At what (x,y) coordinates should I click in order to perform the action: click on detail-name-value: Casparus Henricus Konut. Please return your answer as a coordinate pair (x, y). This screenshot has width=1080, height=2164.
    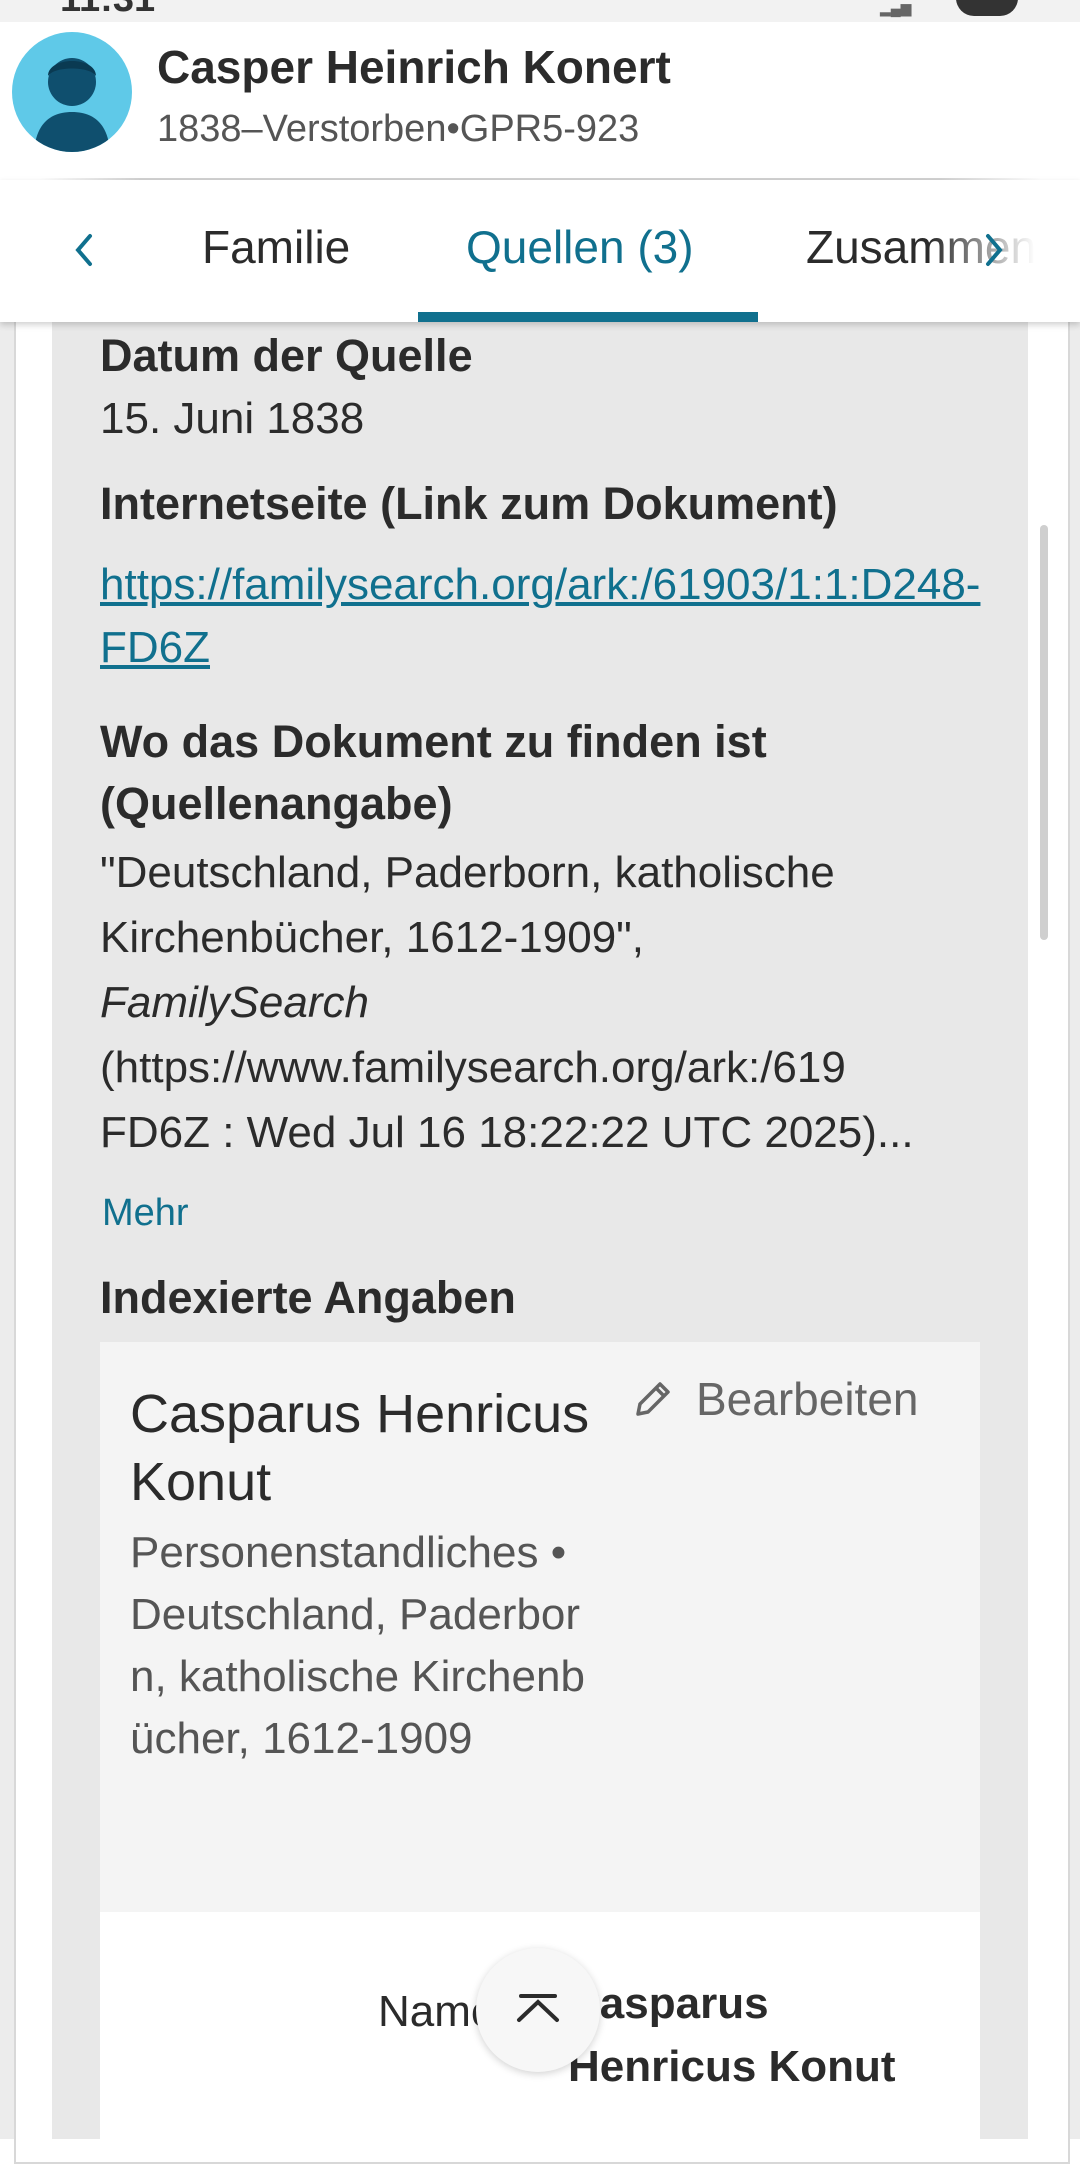
    Looking at the image, I should click on (732, 2035).